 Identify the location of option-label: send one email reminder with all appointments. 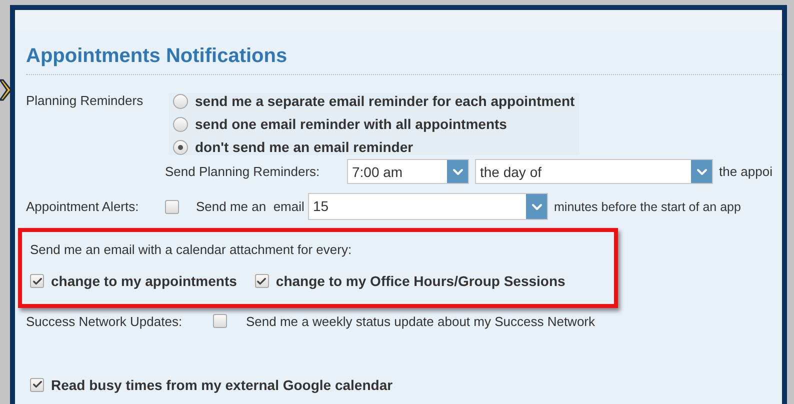
(351, 124).